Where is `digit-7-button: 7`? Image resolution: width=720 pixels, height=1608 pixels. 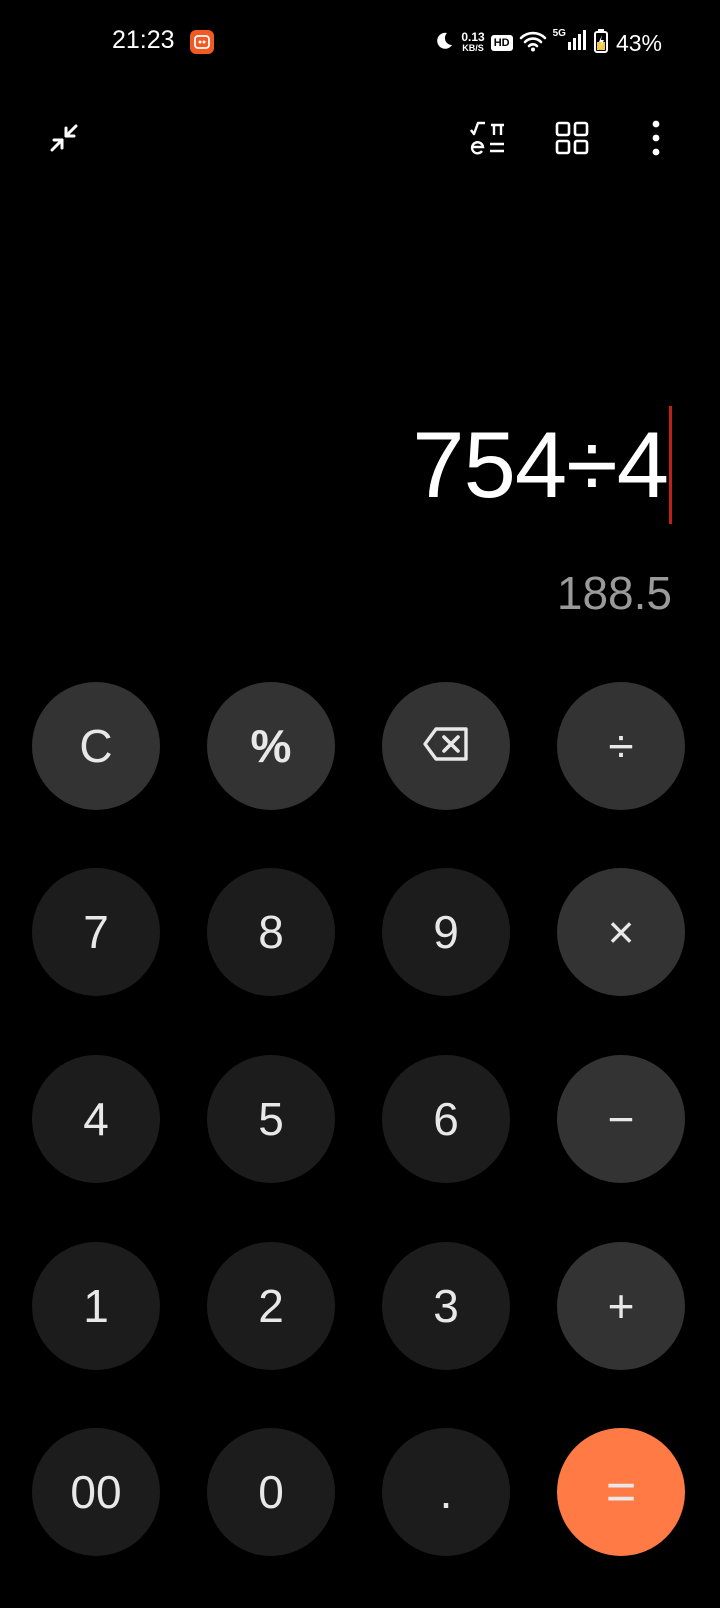 digit-7-button: 7 is located at coordinates (96, 932).